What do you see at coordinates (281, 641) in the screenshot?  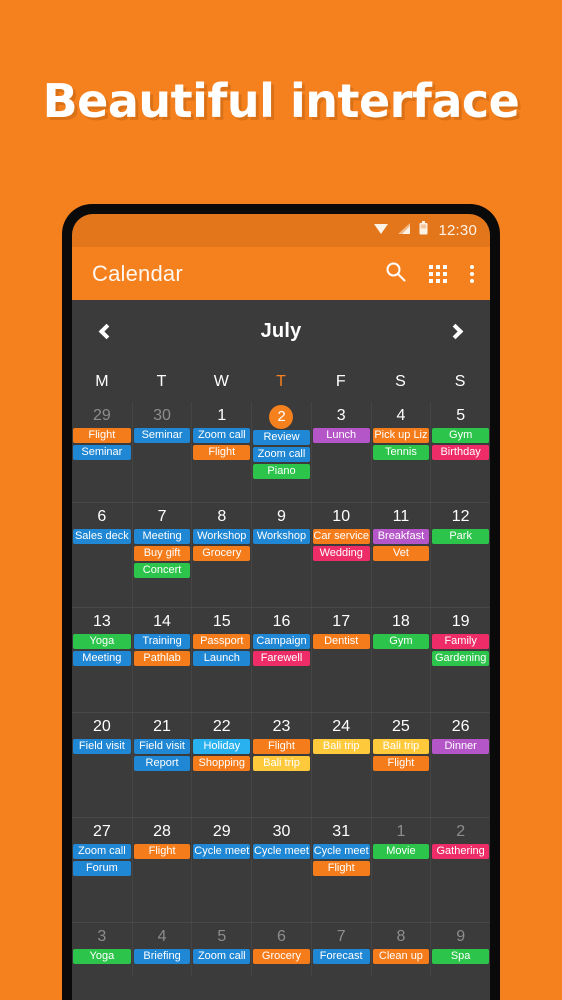 I see `event-chip: Campaign` at bounding box center [281, 641].